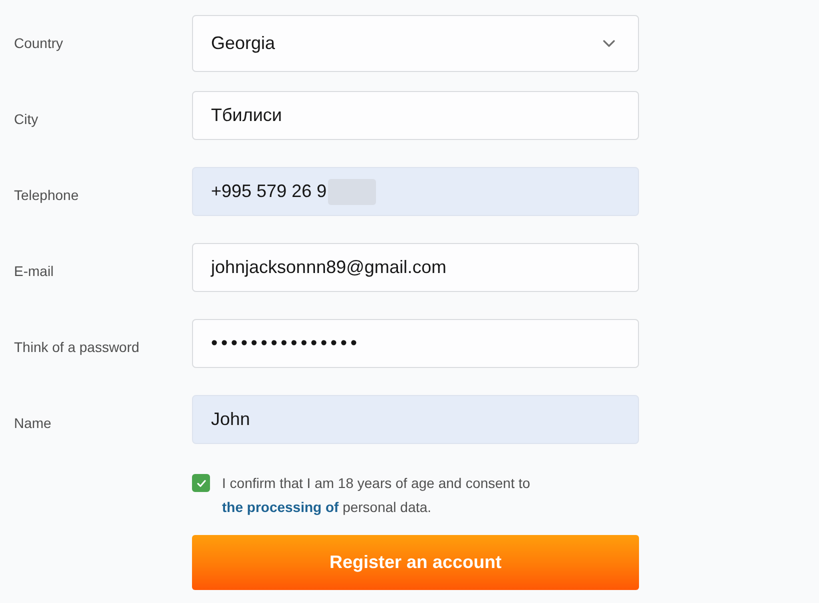  I want to click on input-field: Тбилиси, so click(415, 115).